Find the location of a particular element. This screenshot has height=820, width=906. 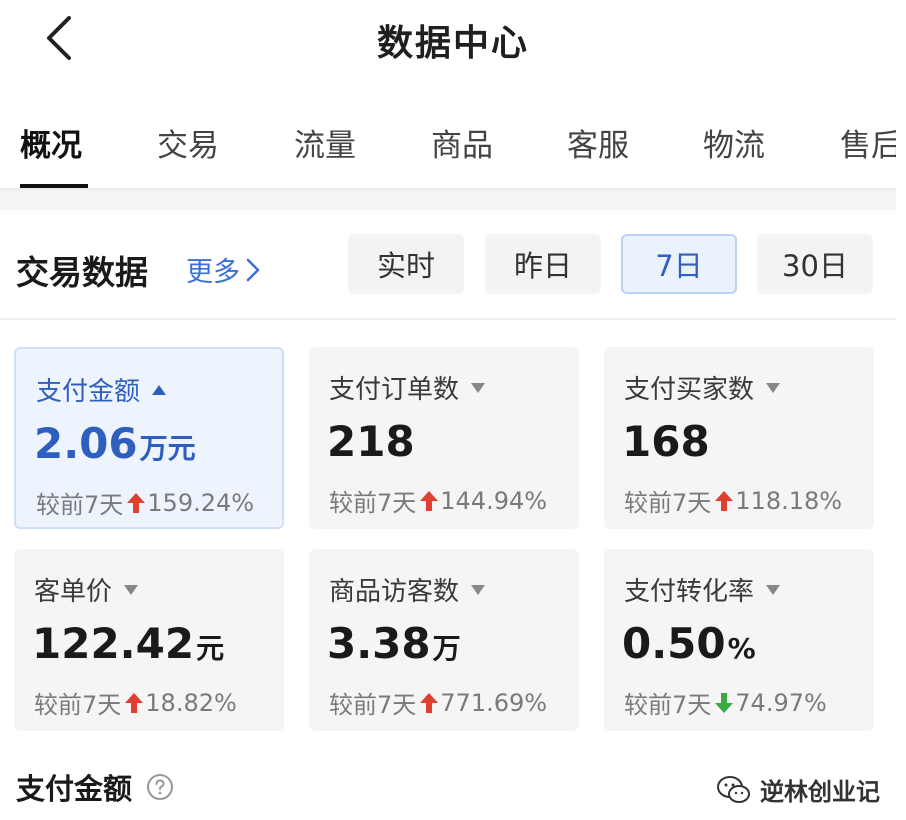

range-yesterday-button: 昨日 is located at coordinates (543, 264).